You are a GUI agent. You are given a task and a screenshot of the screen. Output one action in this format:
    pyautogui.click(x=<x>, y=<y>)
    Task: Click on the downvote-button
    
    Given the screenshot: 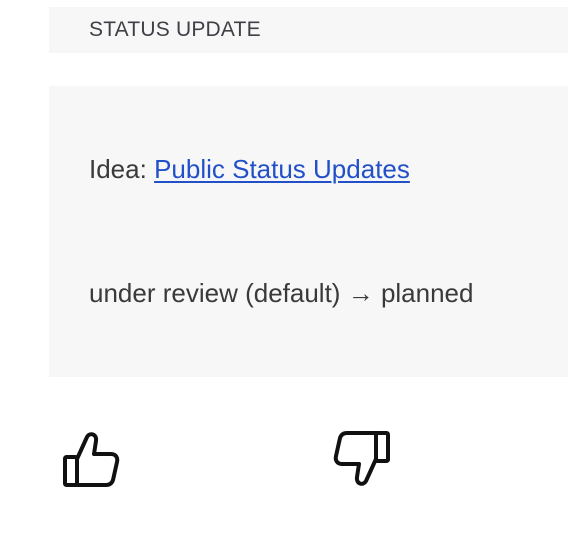 What is the action you would take?
    pyautogui.click(x=362, y=459)
    